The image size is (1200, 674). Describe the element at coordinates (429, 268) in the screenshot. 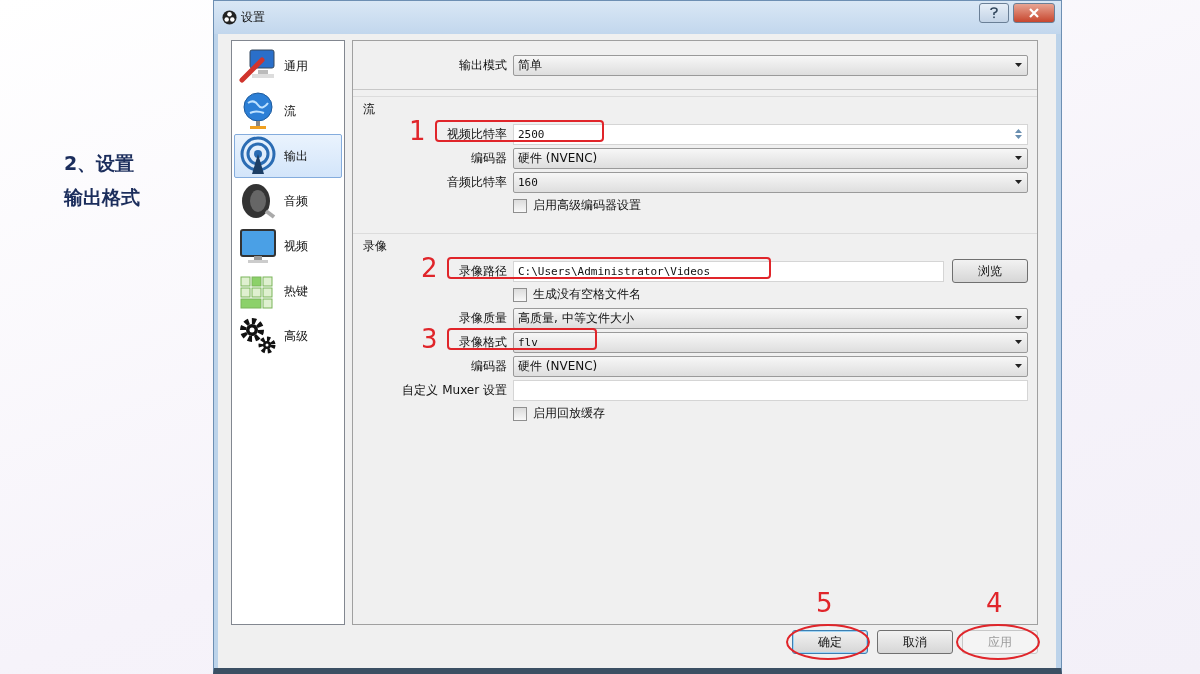

I see `step-number: 2` at that location.